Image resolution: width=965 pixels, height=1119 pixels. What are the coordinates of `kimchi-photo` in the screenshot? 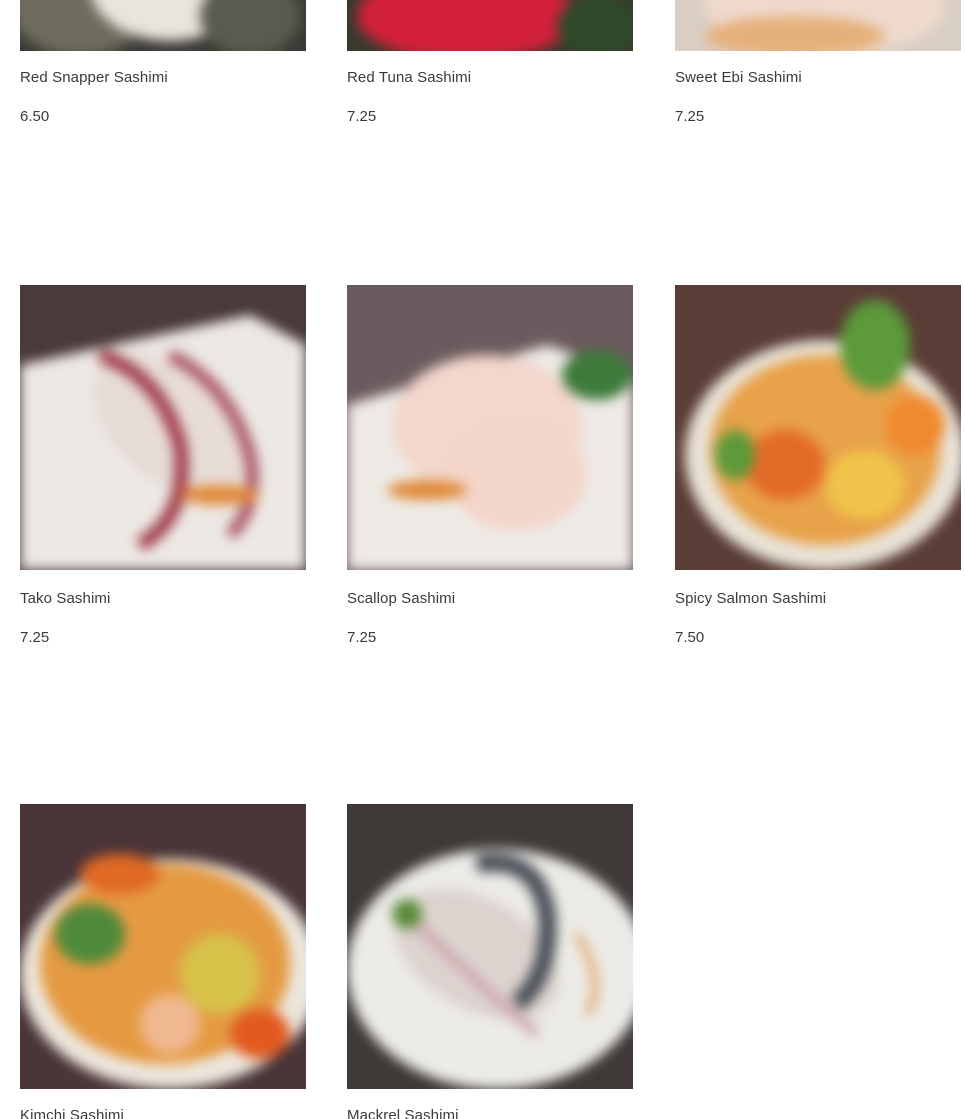 It's located at (163, 946).